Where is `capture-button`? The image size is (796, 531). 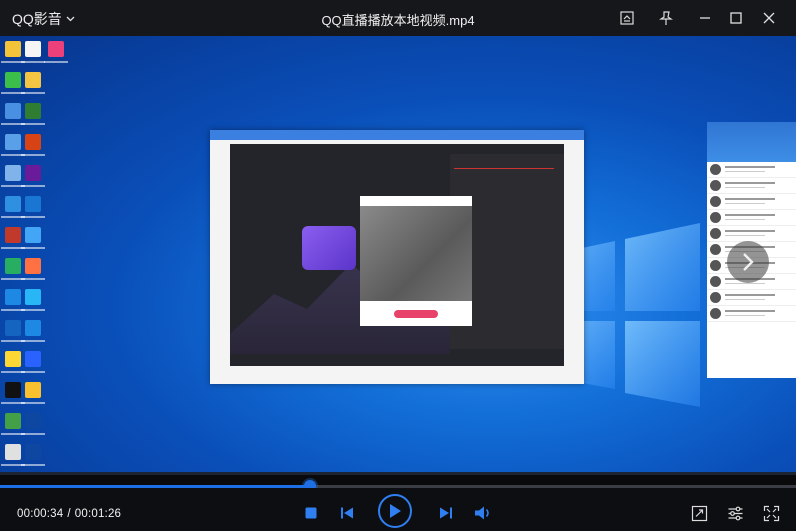
capture-button is located at coordinates (699, 513).